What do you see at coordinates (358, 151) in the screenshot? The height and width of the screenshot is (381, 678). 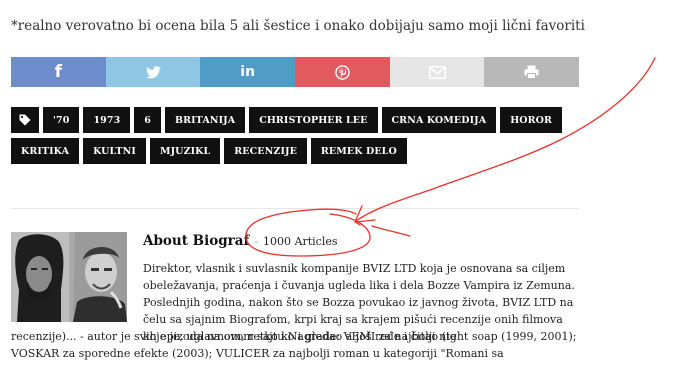 I see `tag-remek-delo: REMEK DELO` at bounding box center [358, 151].